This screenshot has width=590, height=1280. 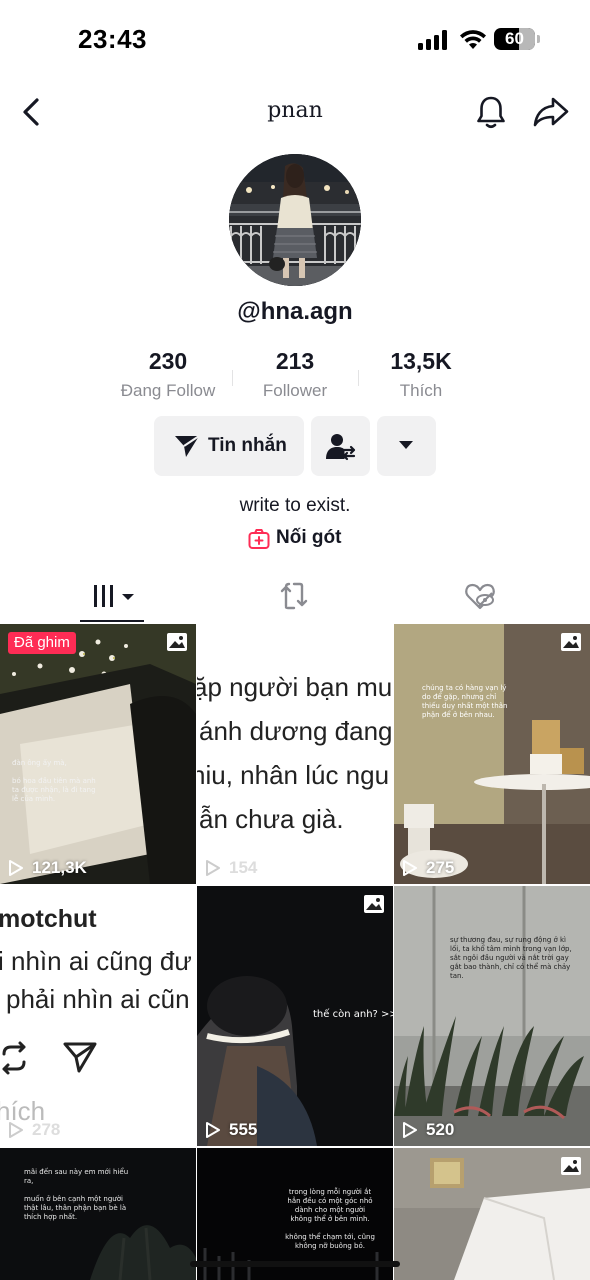 What do you see at coordinates (421, 361) in the screenshot?
I see `stat-value: 13,5K` at bounding box center [421, 361].